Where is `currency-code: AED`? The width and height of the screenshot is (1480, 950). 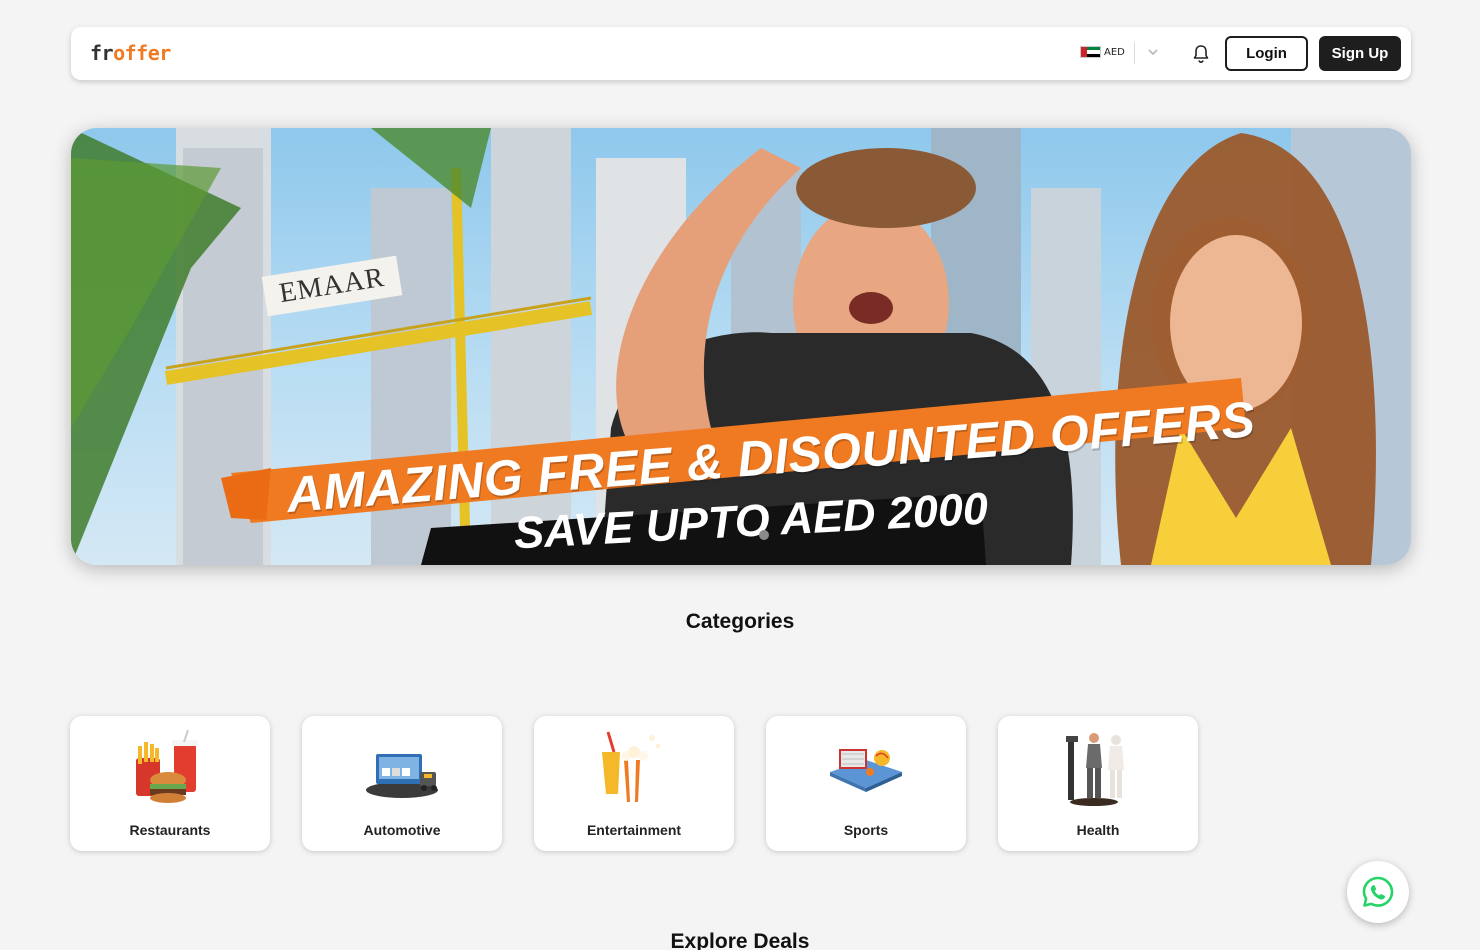 currency-code: AED is located at coordinates (1114, 52).